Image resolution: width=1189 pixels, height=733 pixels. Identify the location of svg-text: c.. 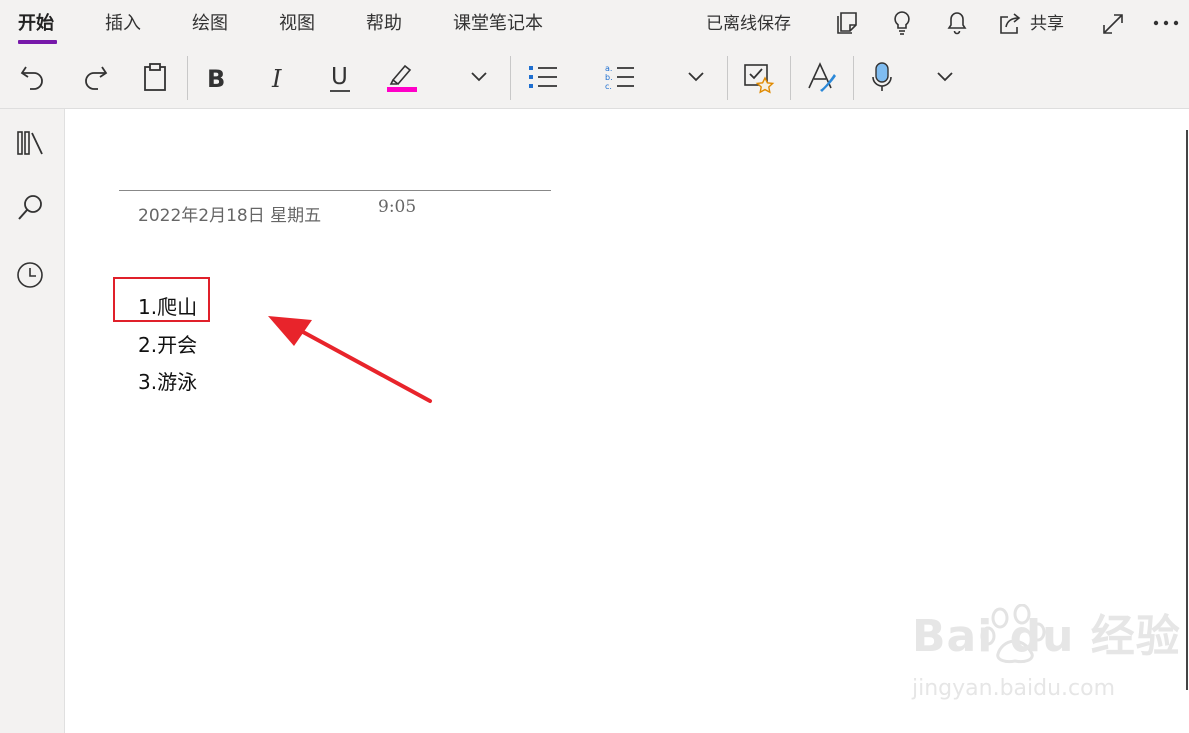
(608, 86).